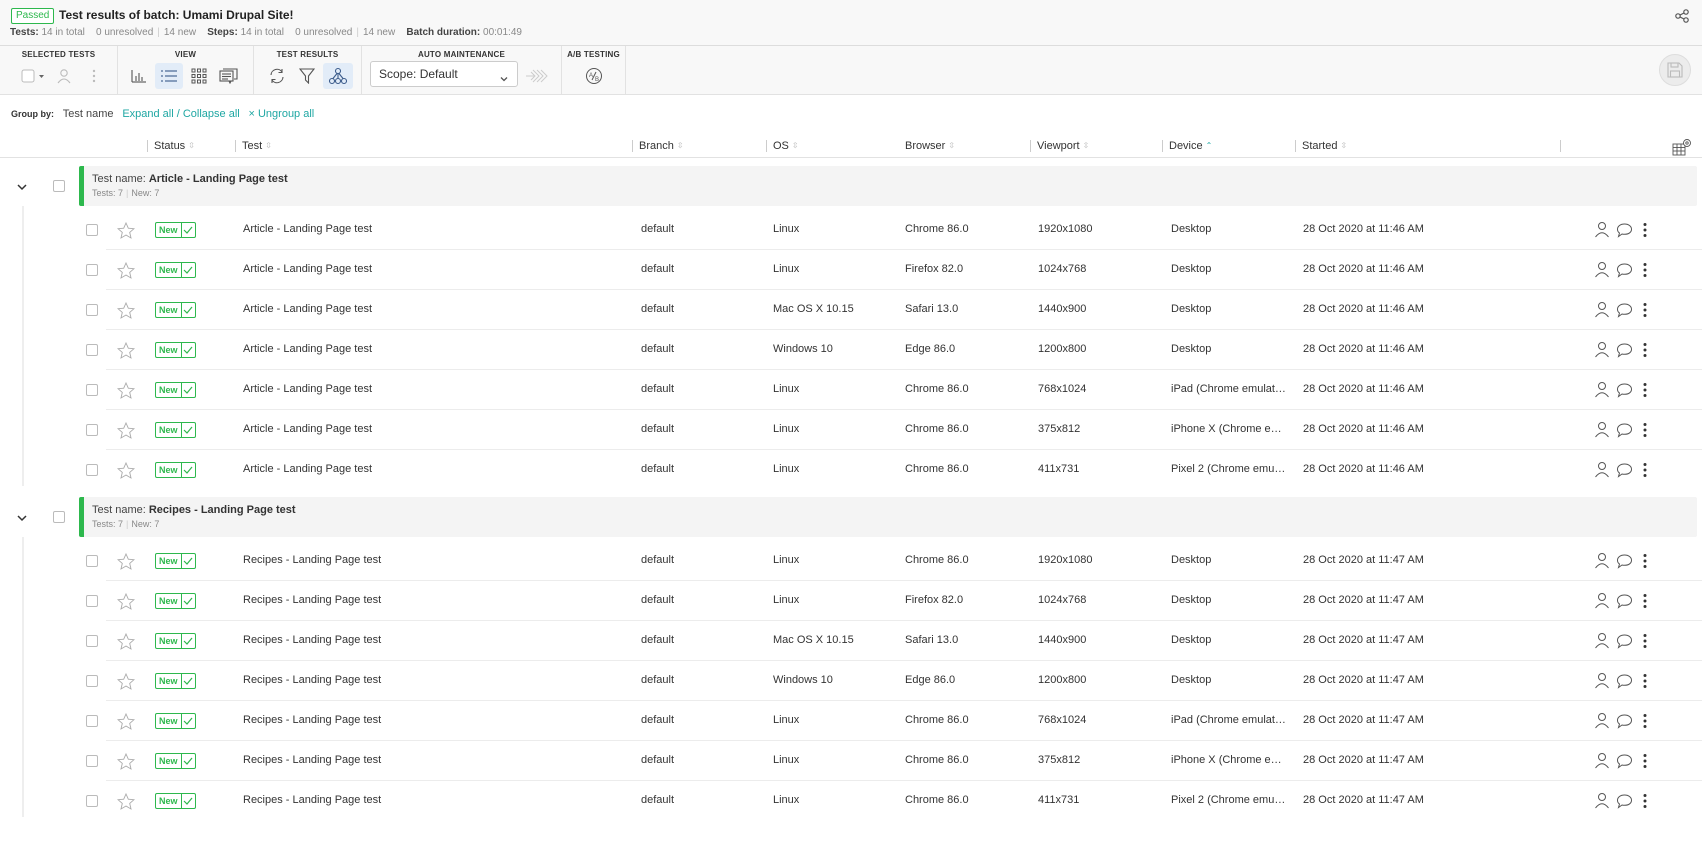  What do you see at coordinates (536, 76) in the screenshot?
I see `apply-maintenance-icon` at bounding box center [536, 76].